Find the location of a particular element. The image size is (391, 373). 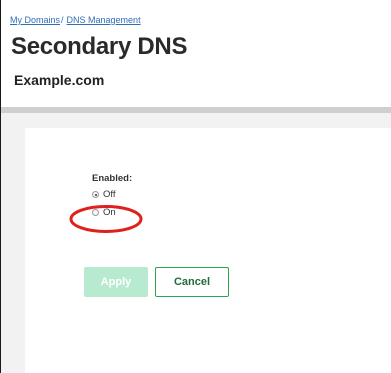

page-title: Secondary DNS is located at coordinates (99, 46).